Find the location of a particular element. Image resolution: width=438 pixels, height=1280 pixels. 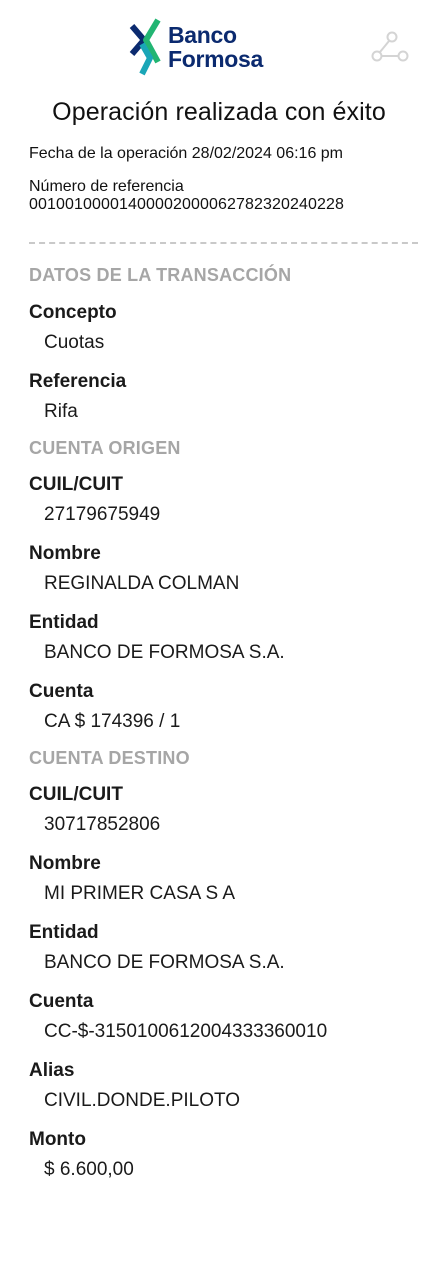

logo-text-line2: Formosa is located at coordinates (216, 59).